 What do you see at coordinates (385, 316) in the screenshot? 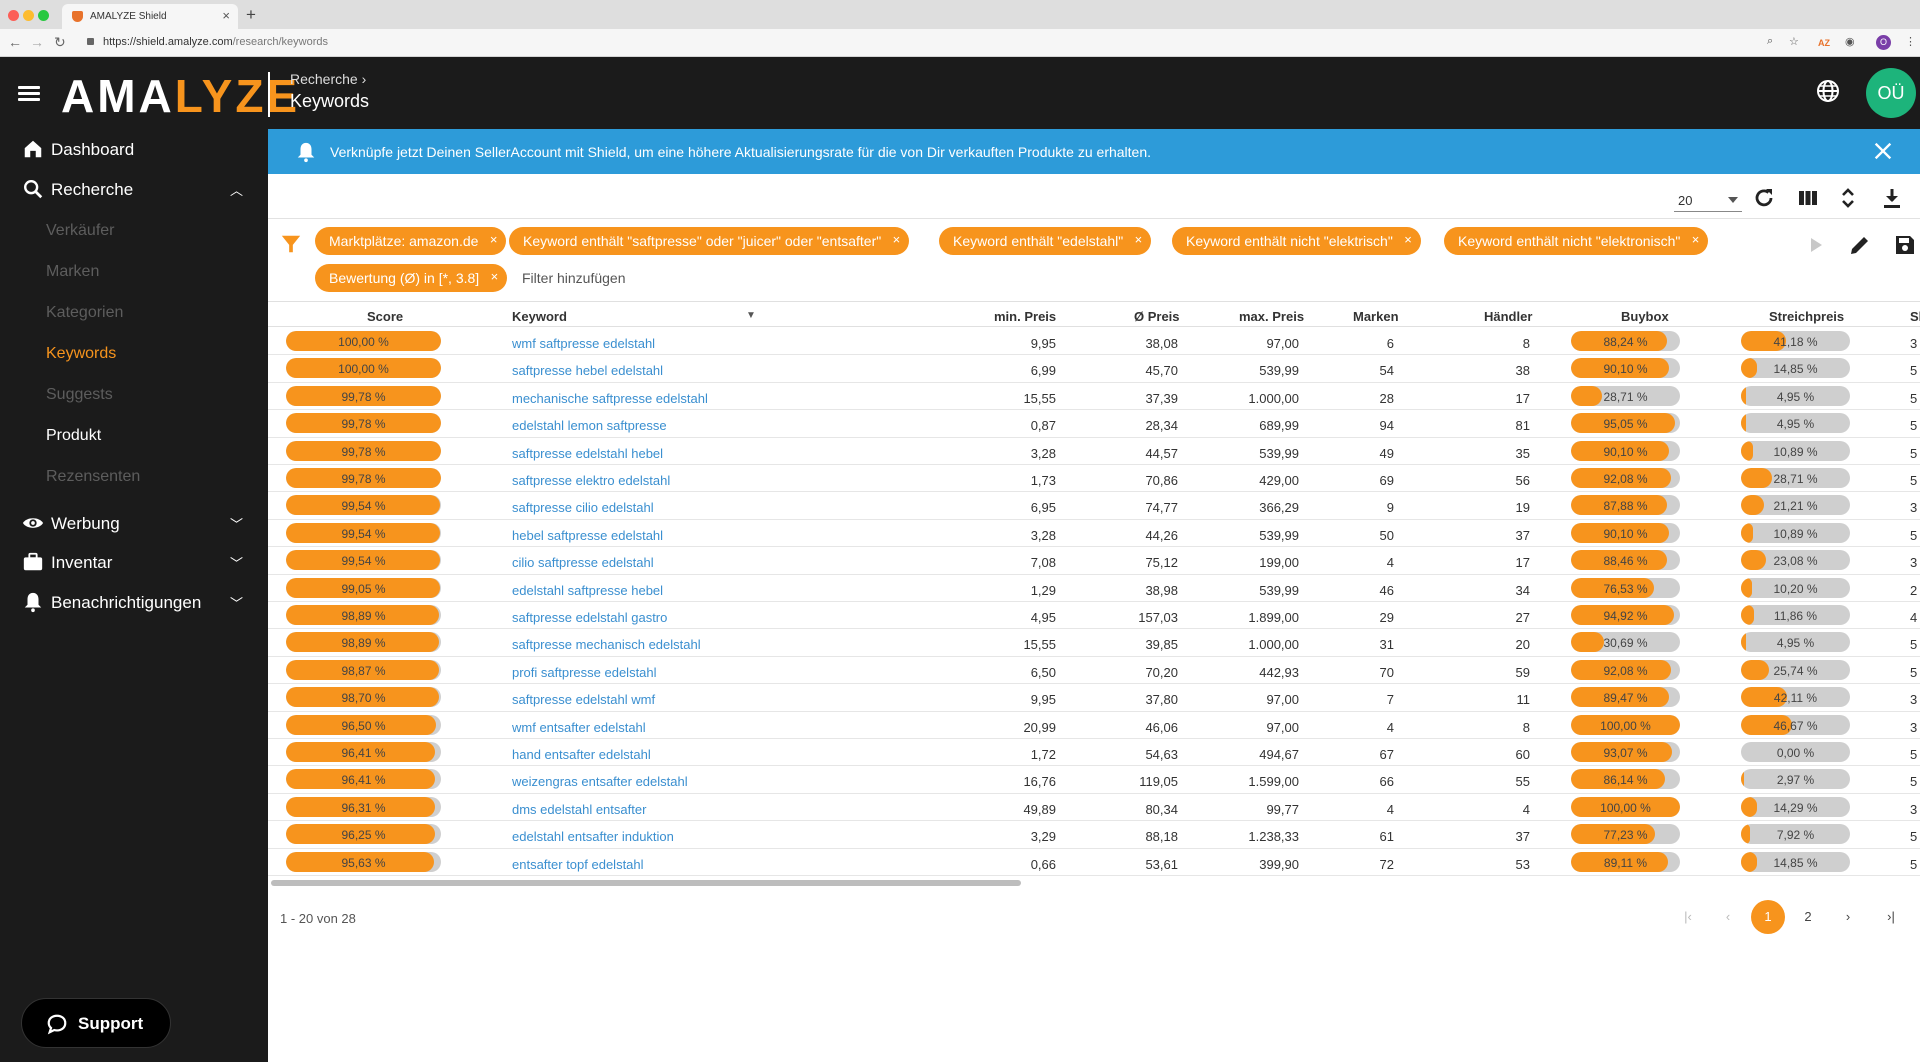
I see `column-header-score: Score` at bounding box center [385, 316].